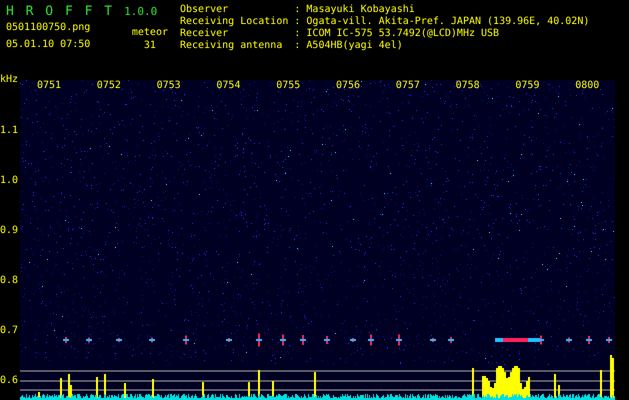 This screenshot has width=629, height=400. What do you see at coordinates (141, 11) in the screenshot?
I see `app-version: 1.0.0` at bounding box center [141, 11].